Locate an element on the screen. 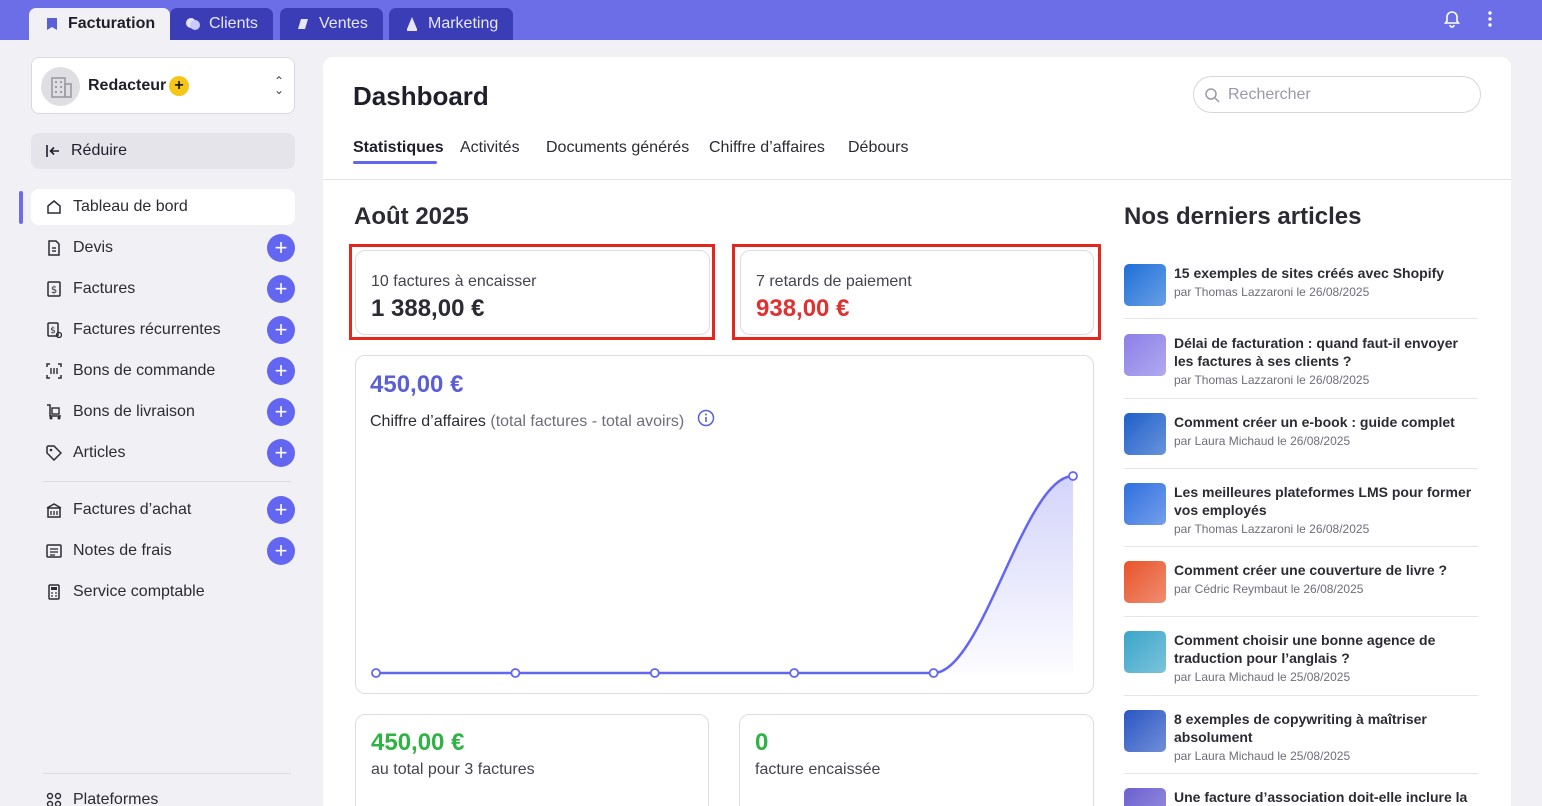 The image size is (1542, 806). add-expense-button: + is located at coordinates (281, 551).